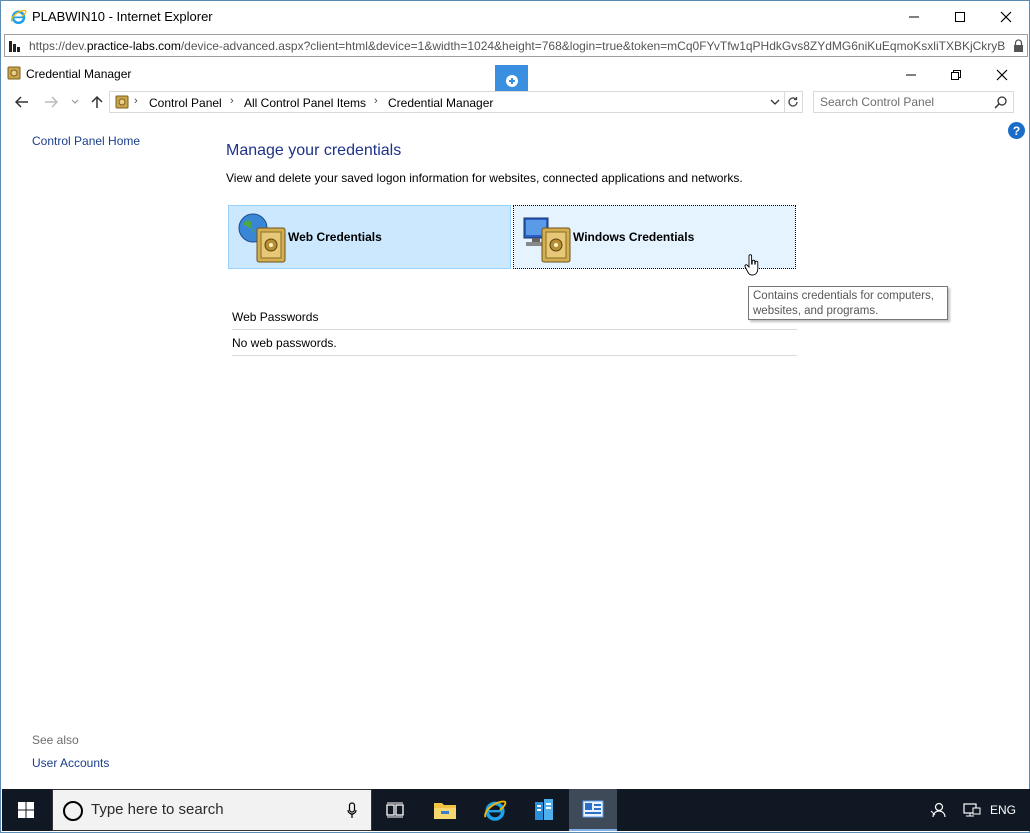  What do you see at coordinates (511, 80) in the screenshot?
I see `plus-circle-icon` at bounding box center [511, 80].